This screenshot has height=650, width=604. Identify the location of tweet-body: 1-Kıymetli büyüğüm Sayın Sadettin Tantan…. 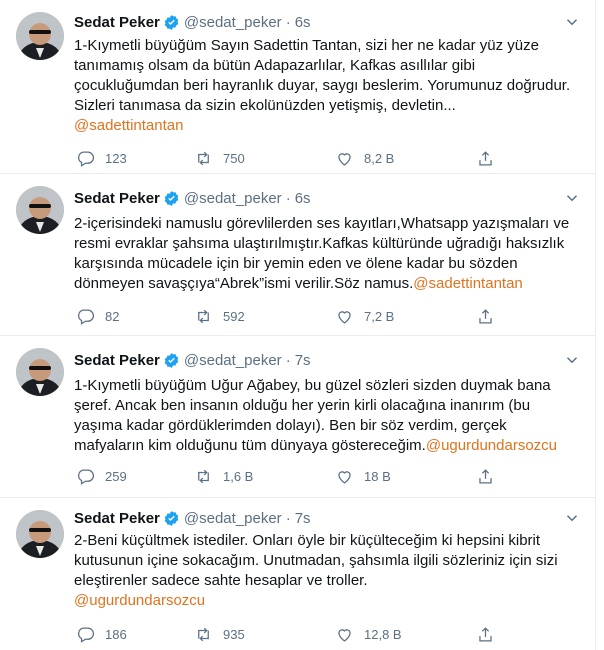
(324, 75).